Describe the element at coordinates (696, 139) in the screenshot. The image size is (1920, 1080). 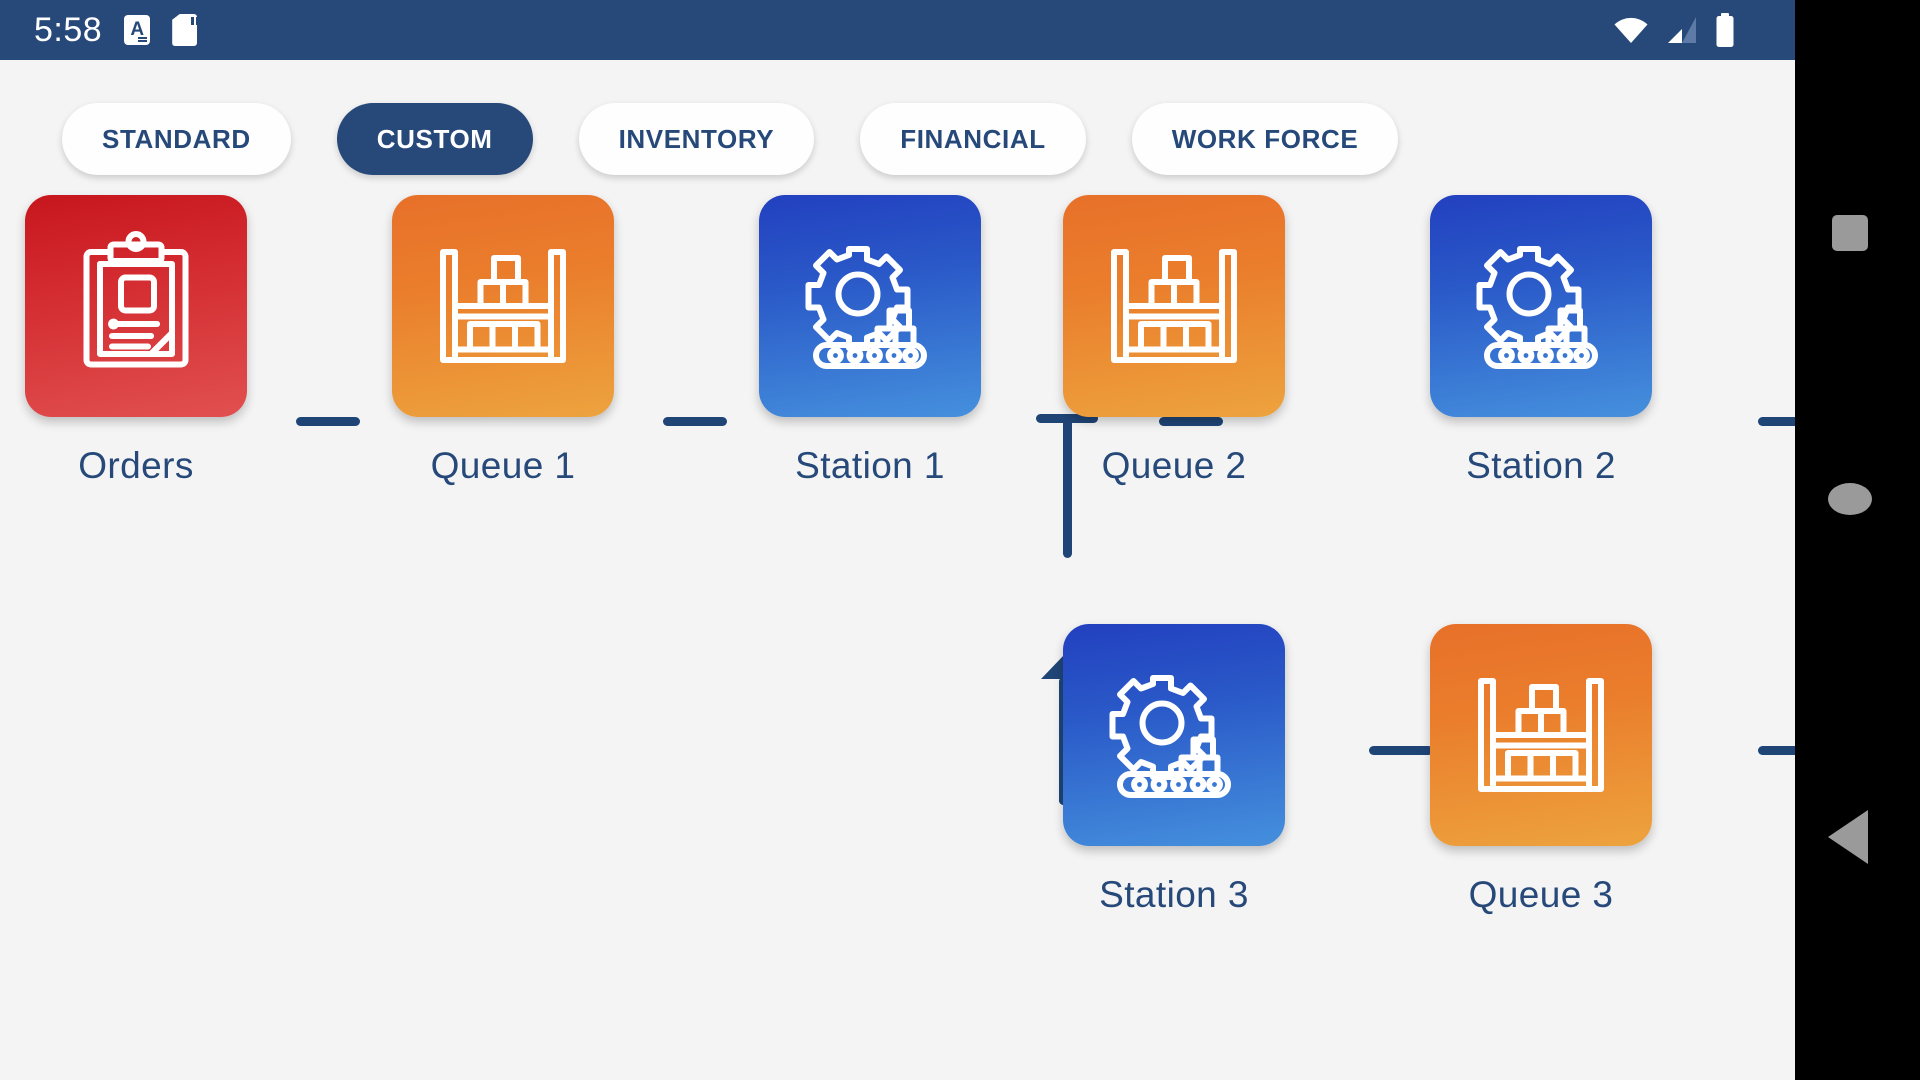
I see `tab-inventory: INVENTORY` at that location.